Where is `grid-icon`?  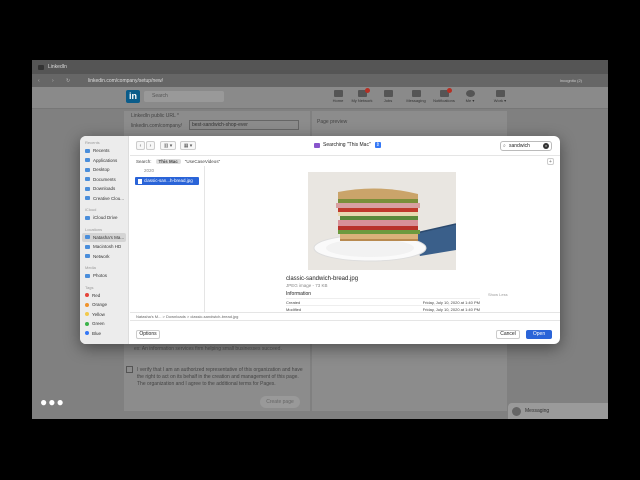
grid-icon is located at coordinates (500, 93).